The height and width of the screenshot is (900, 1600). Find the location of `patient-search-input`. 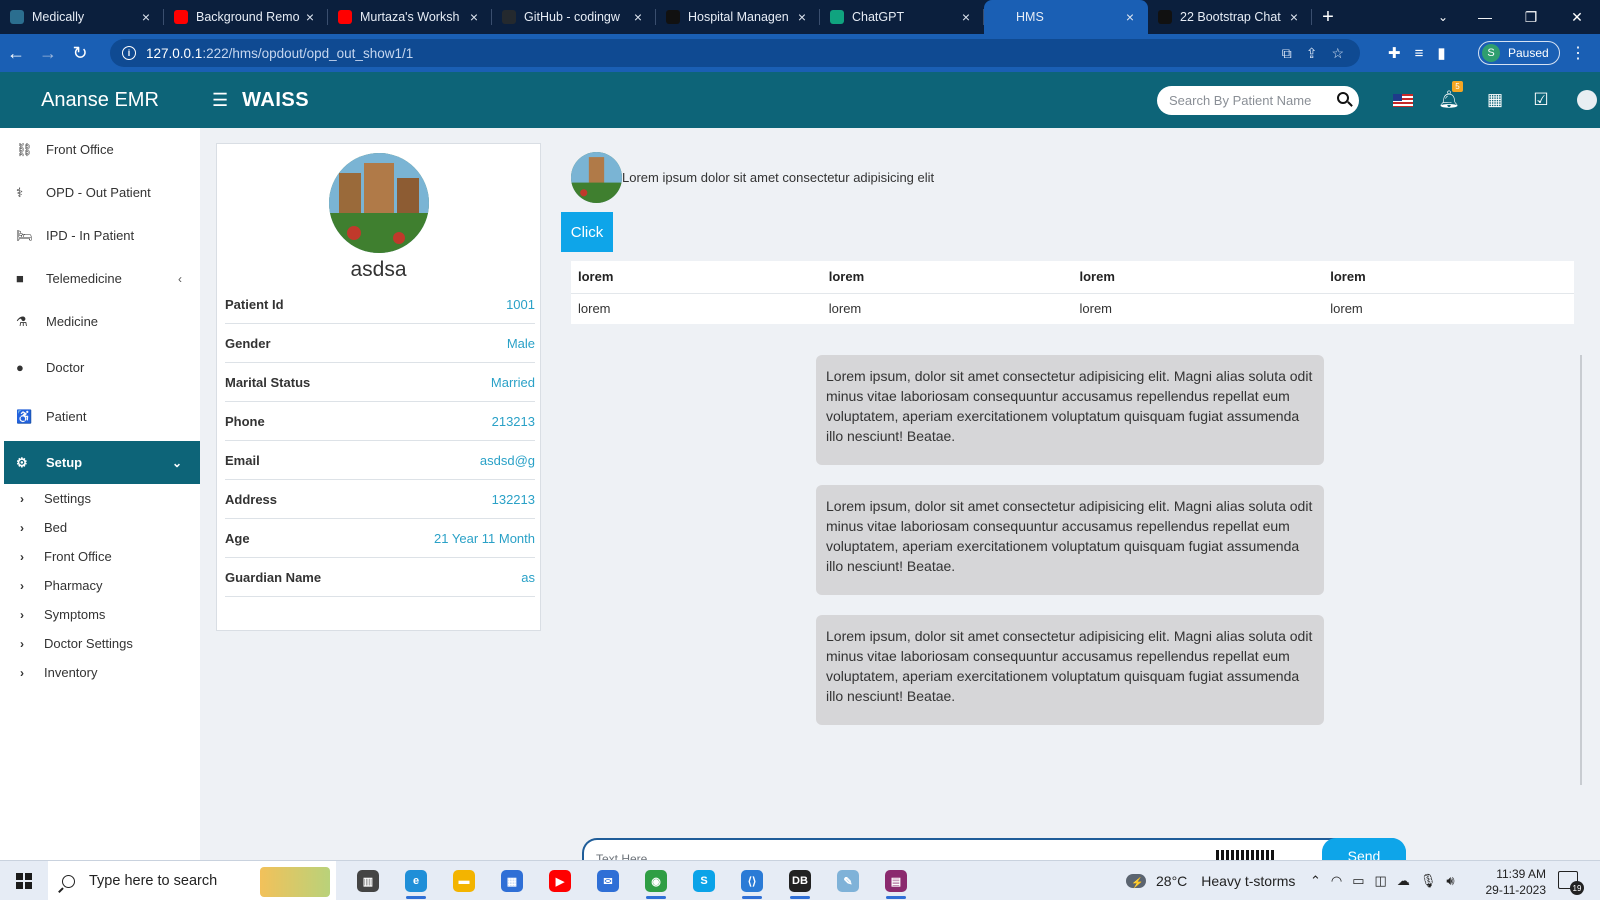

patient-search-input is located at coordinates (1249, 100).